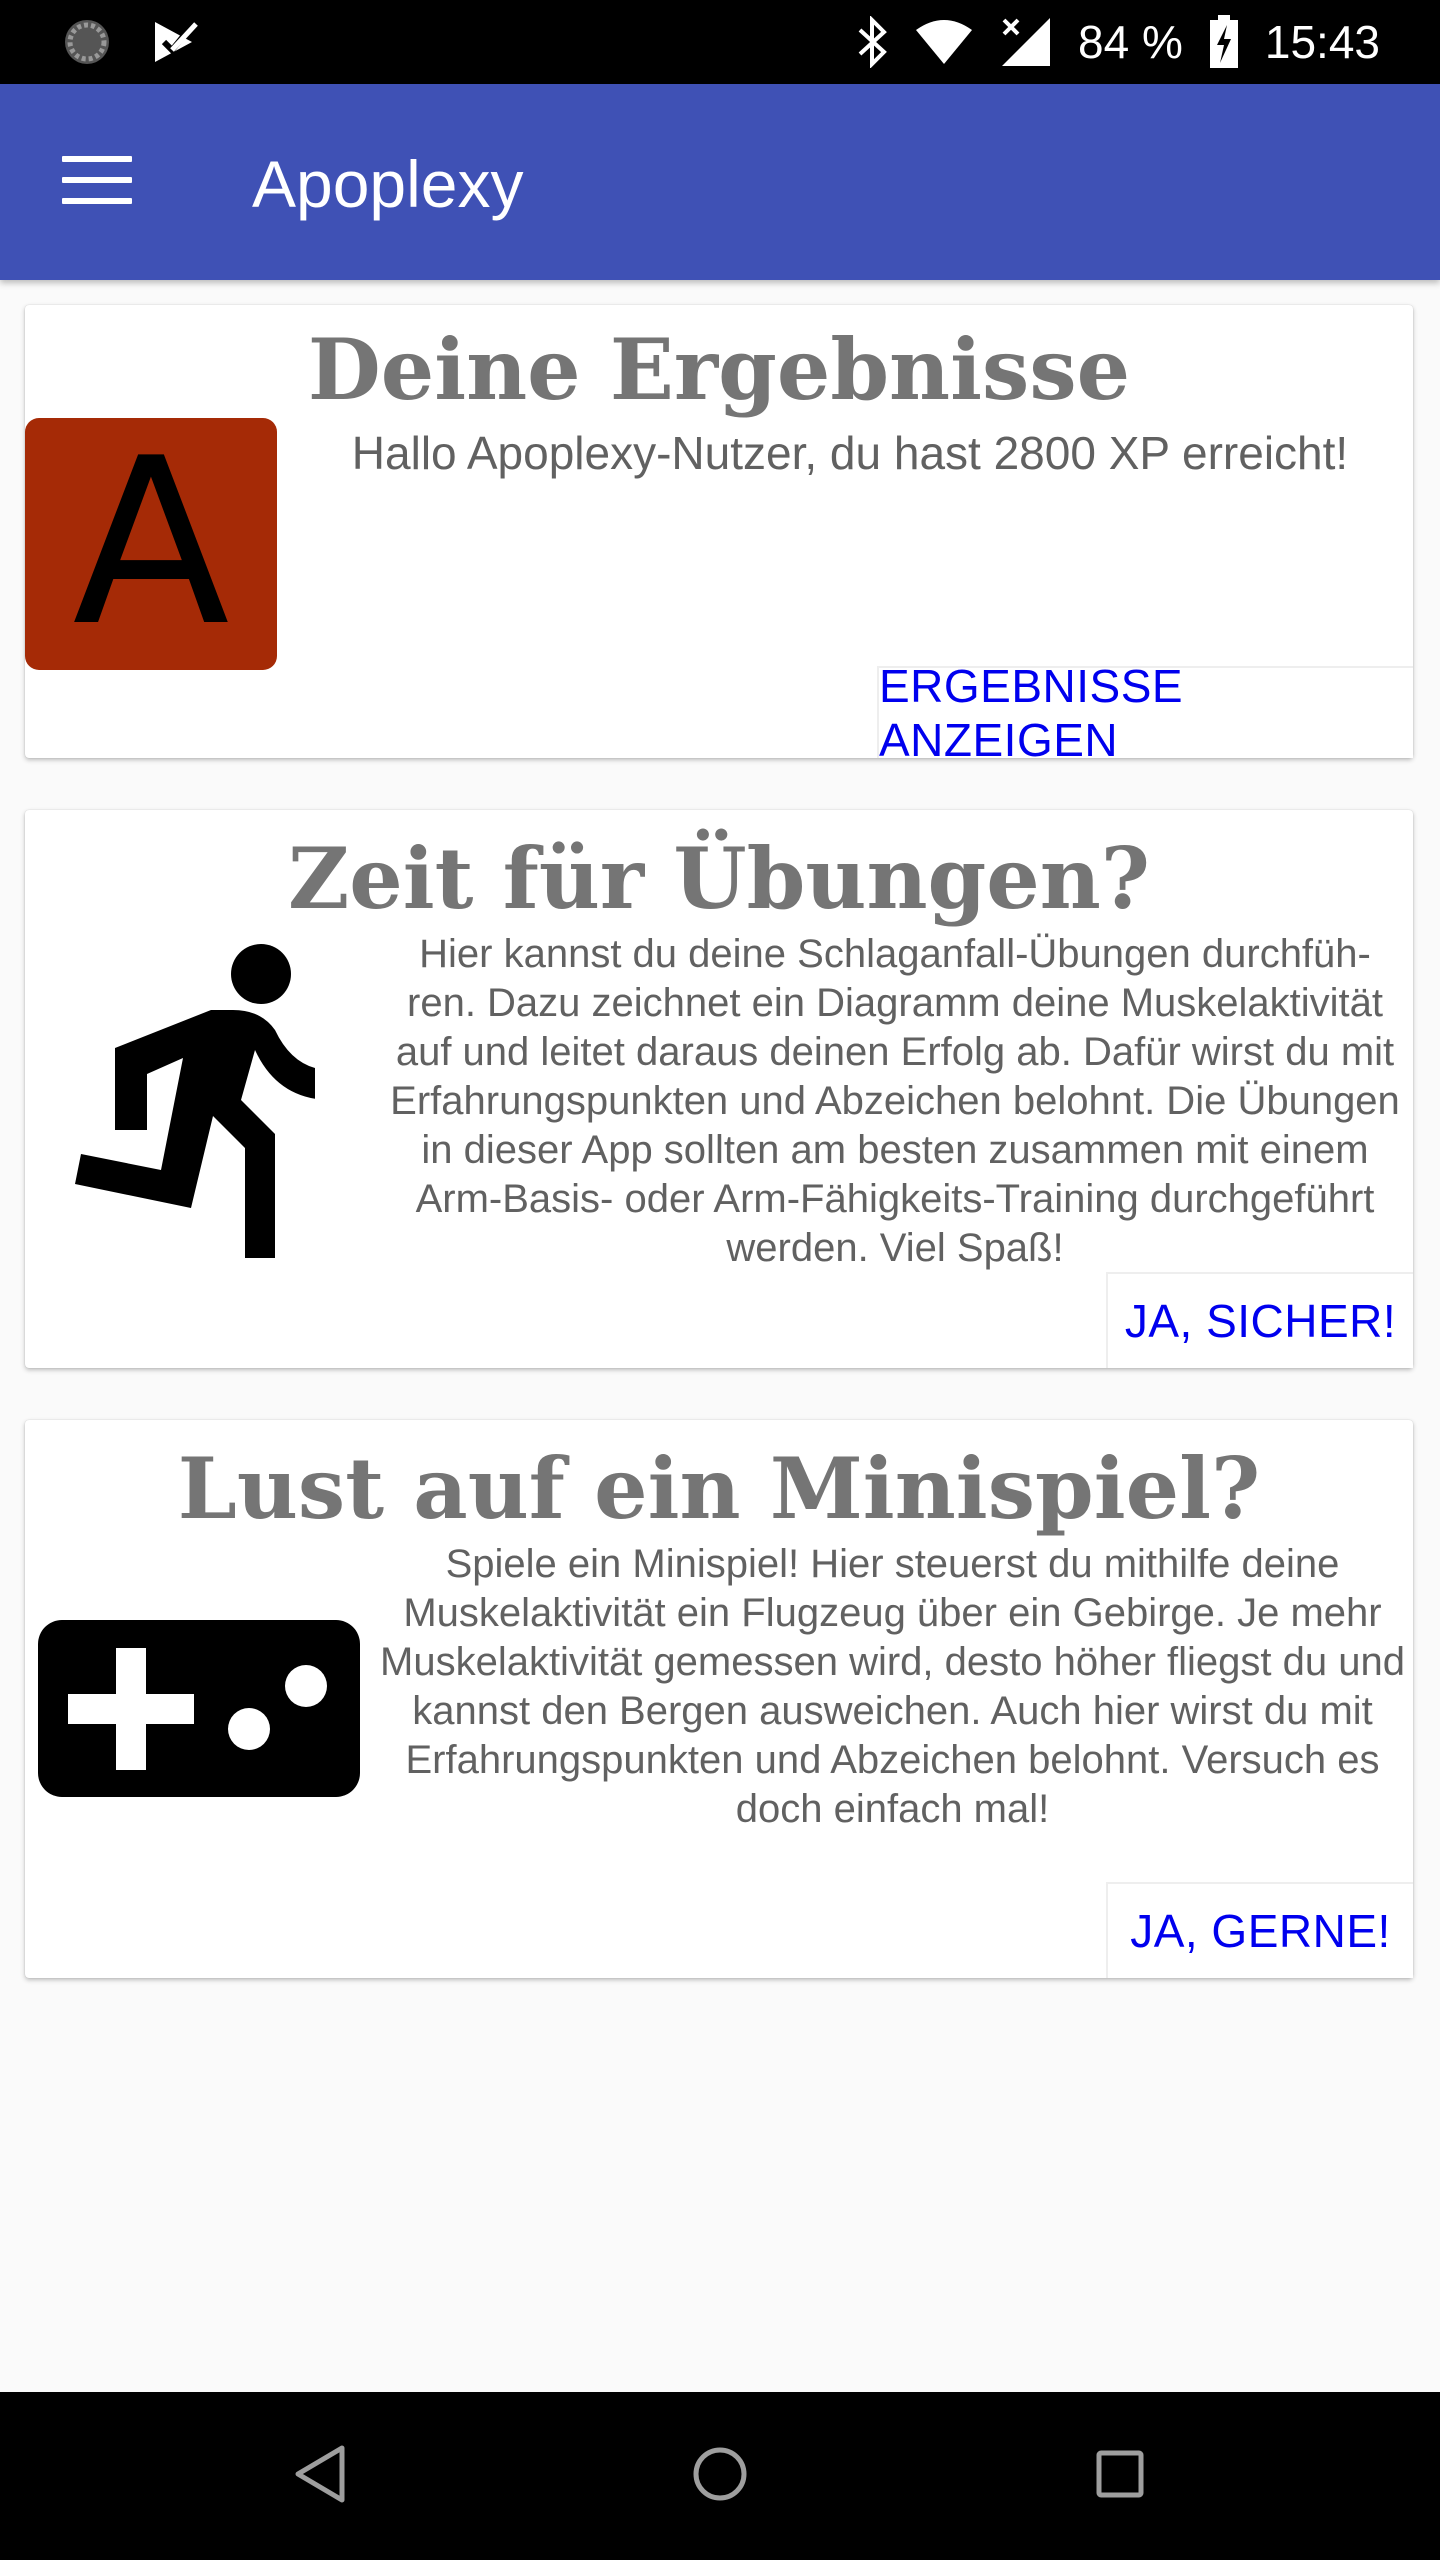  Describe the element at coordinates (872, 42) in the screenshot. I see `bluetooth-icon` at that location.